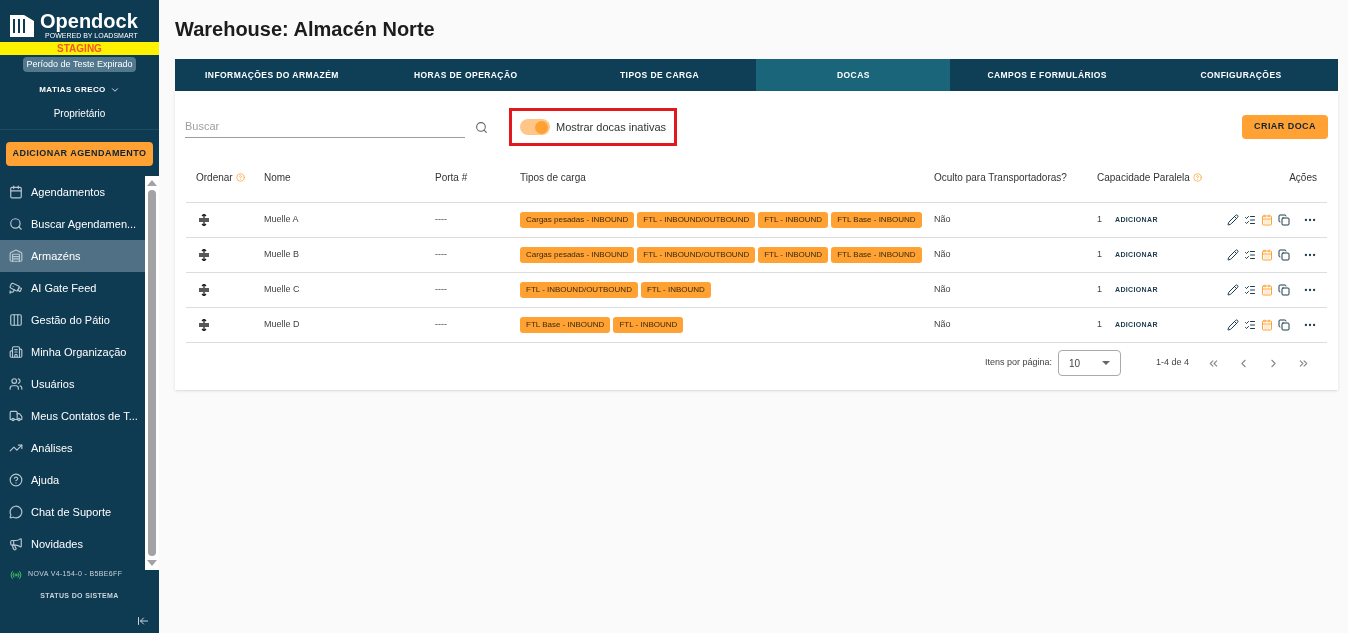  Describe the element at coordinates (611, 127) in the screenshot. I see `toggle-label: Mostrar docas inativas` at that location.